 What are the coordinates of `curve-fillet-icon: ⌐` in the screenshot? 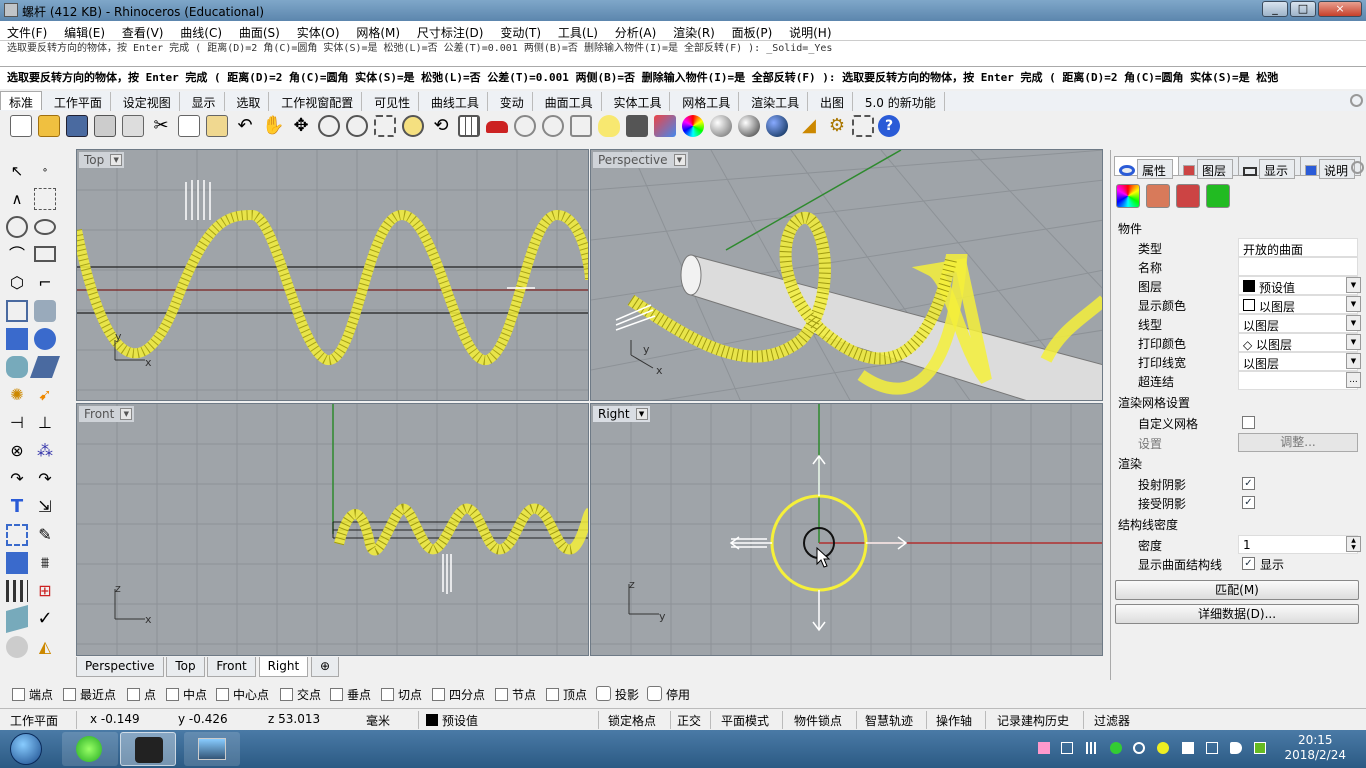 It's located at (45, 283).